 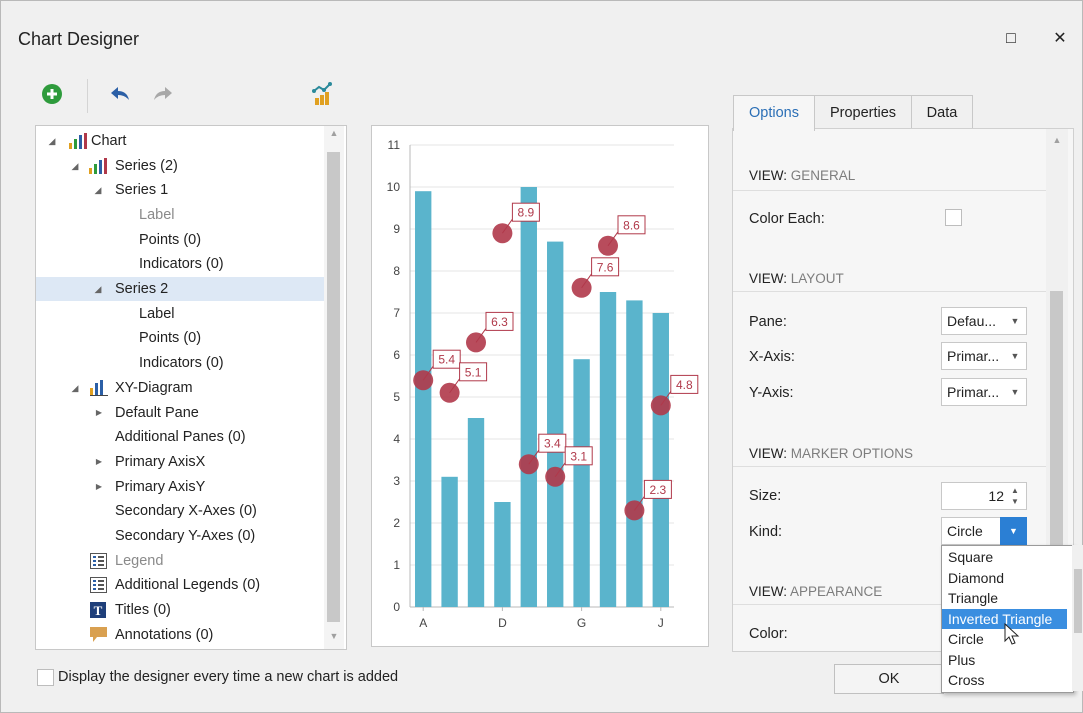 What do you see at coordinates (768, 322) in the screenshot?
I see `pane-label: Pane:` at bounding box center [768, 322].